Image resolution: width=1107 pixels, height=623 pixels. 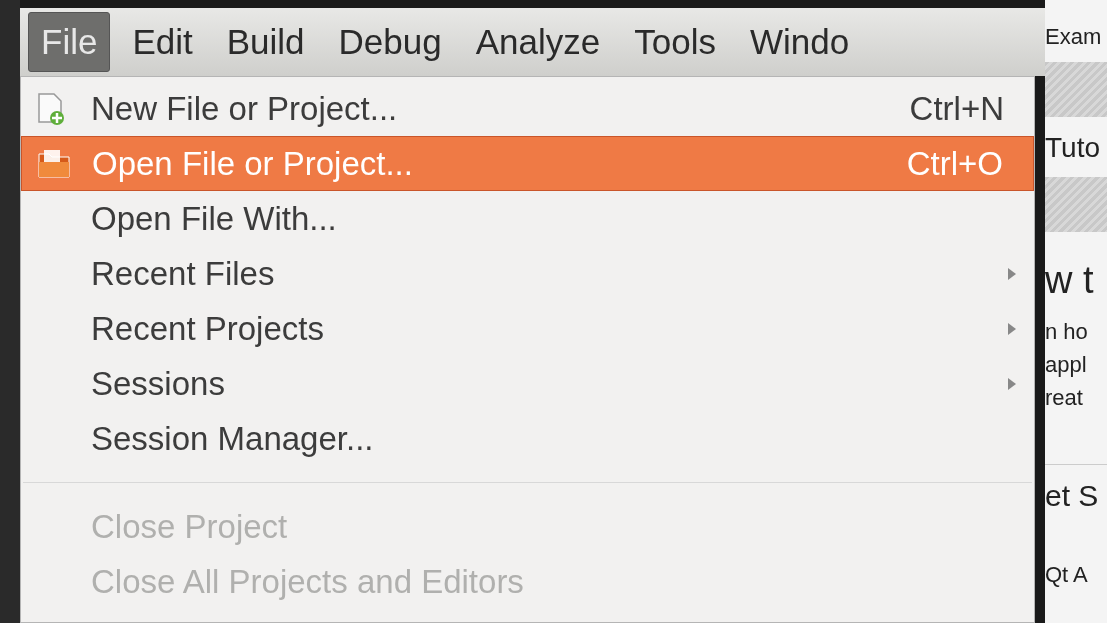 What do you see at coordinates (1076, 491) in the screenshot?
I see `panel-text: et S` at bounding box center [1076, 491].